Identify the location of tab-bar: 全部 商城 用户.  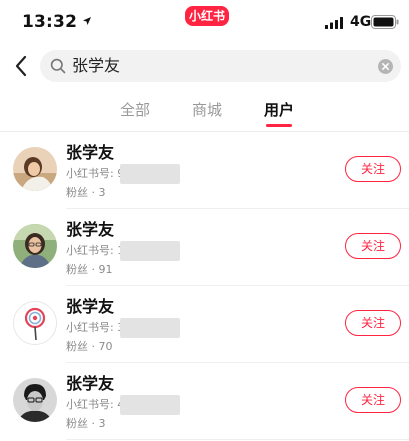
(204, 113).